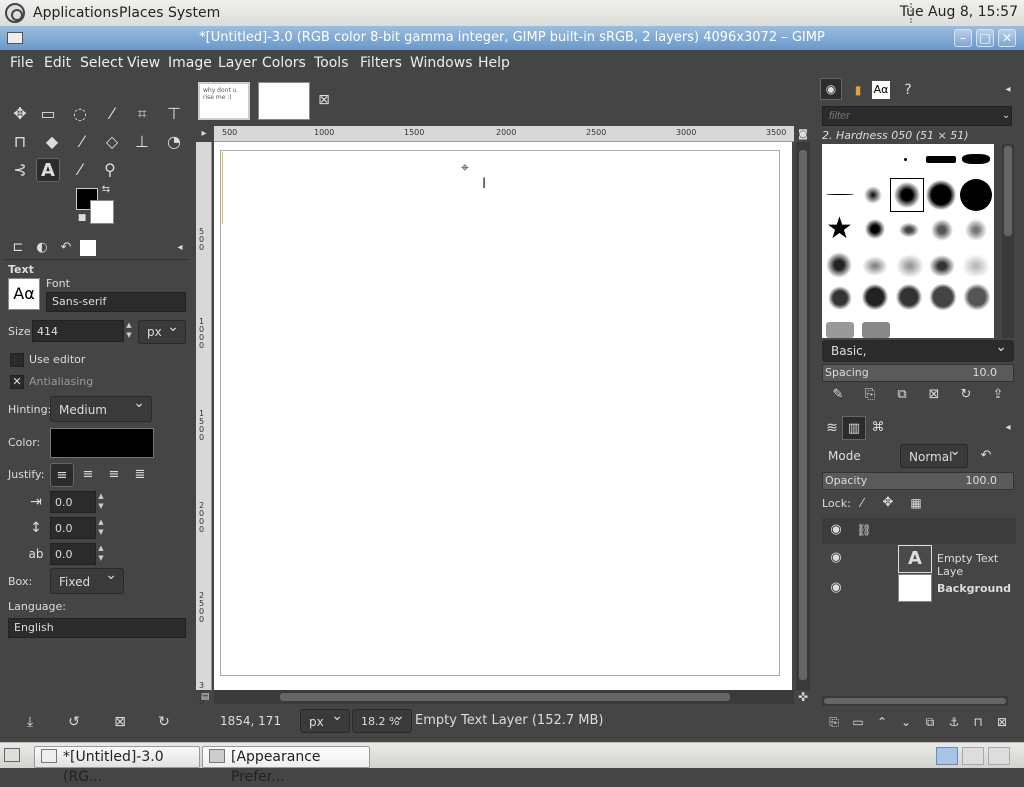  What do you see at coordinates (1002, 722) in the screenshot?
I see `delete-layer-icon: ⊠` at bounding box center [1002, 722].